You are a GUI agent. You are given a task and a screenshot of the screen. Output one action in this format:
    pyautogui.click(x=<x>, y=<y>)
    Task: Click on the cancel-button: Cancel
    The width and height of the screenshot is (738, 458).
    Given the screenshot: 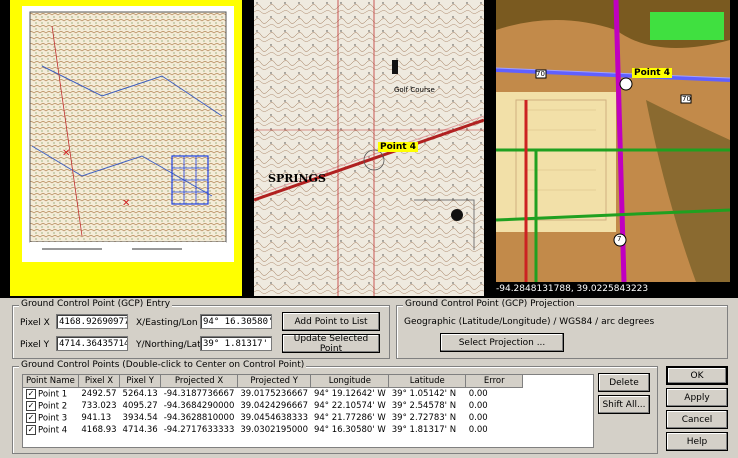 What is the action you would take?
    pyautogui.click(x=697, y=419)
    